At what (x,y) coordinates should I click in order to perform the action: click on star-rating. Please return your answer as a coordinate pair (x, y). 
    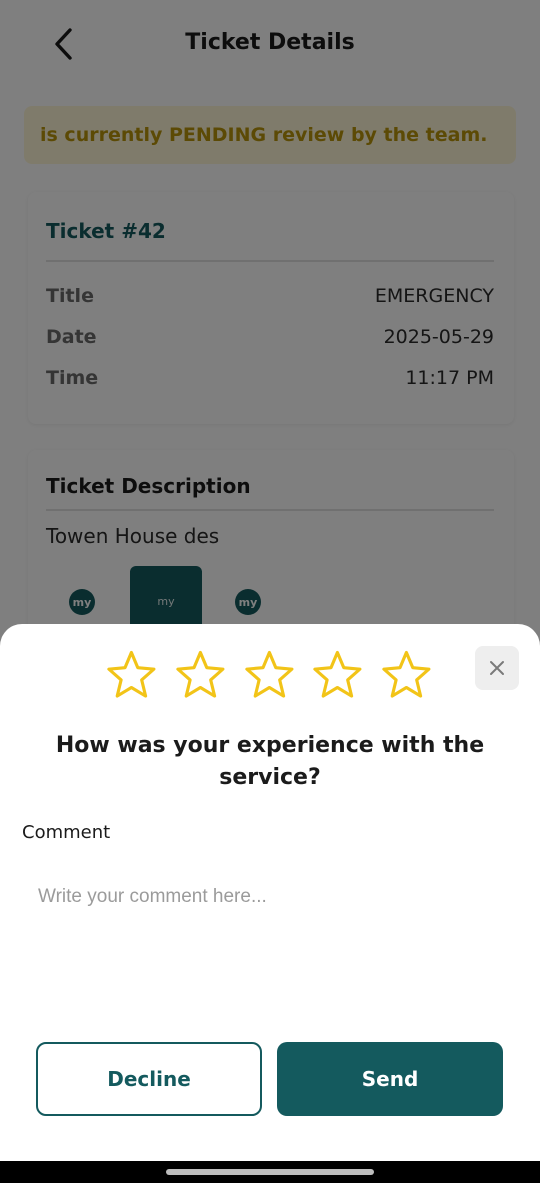
    Looking at the image, I should click on (269, 675).